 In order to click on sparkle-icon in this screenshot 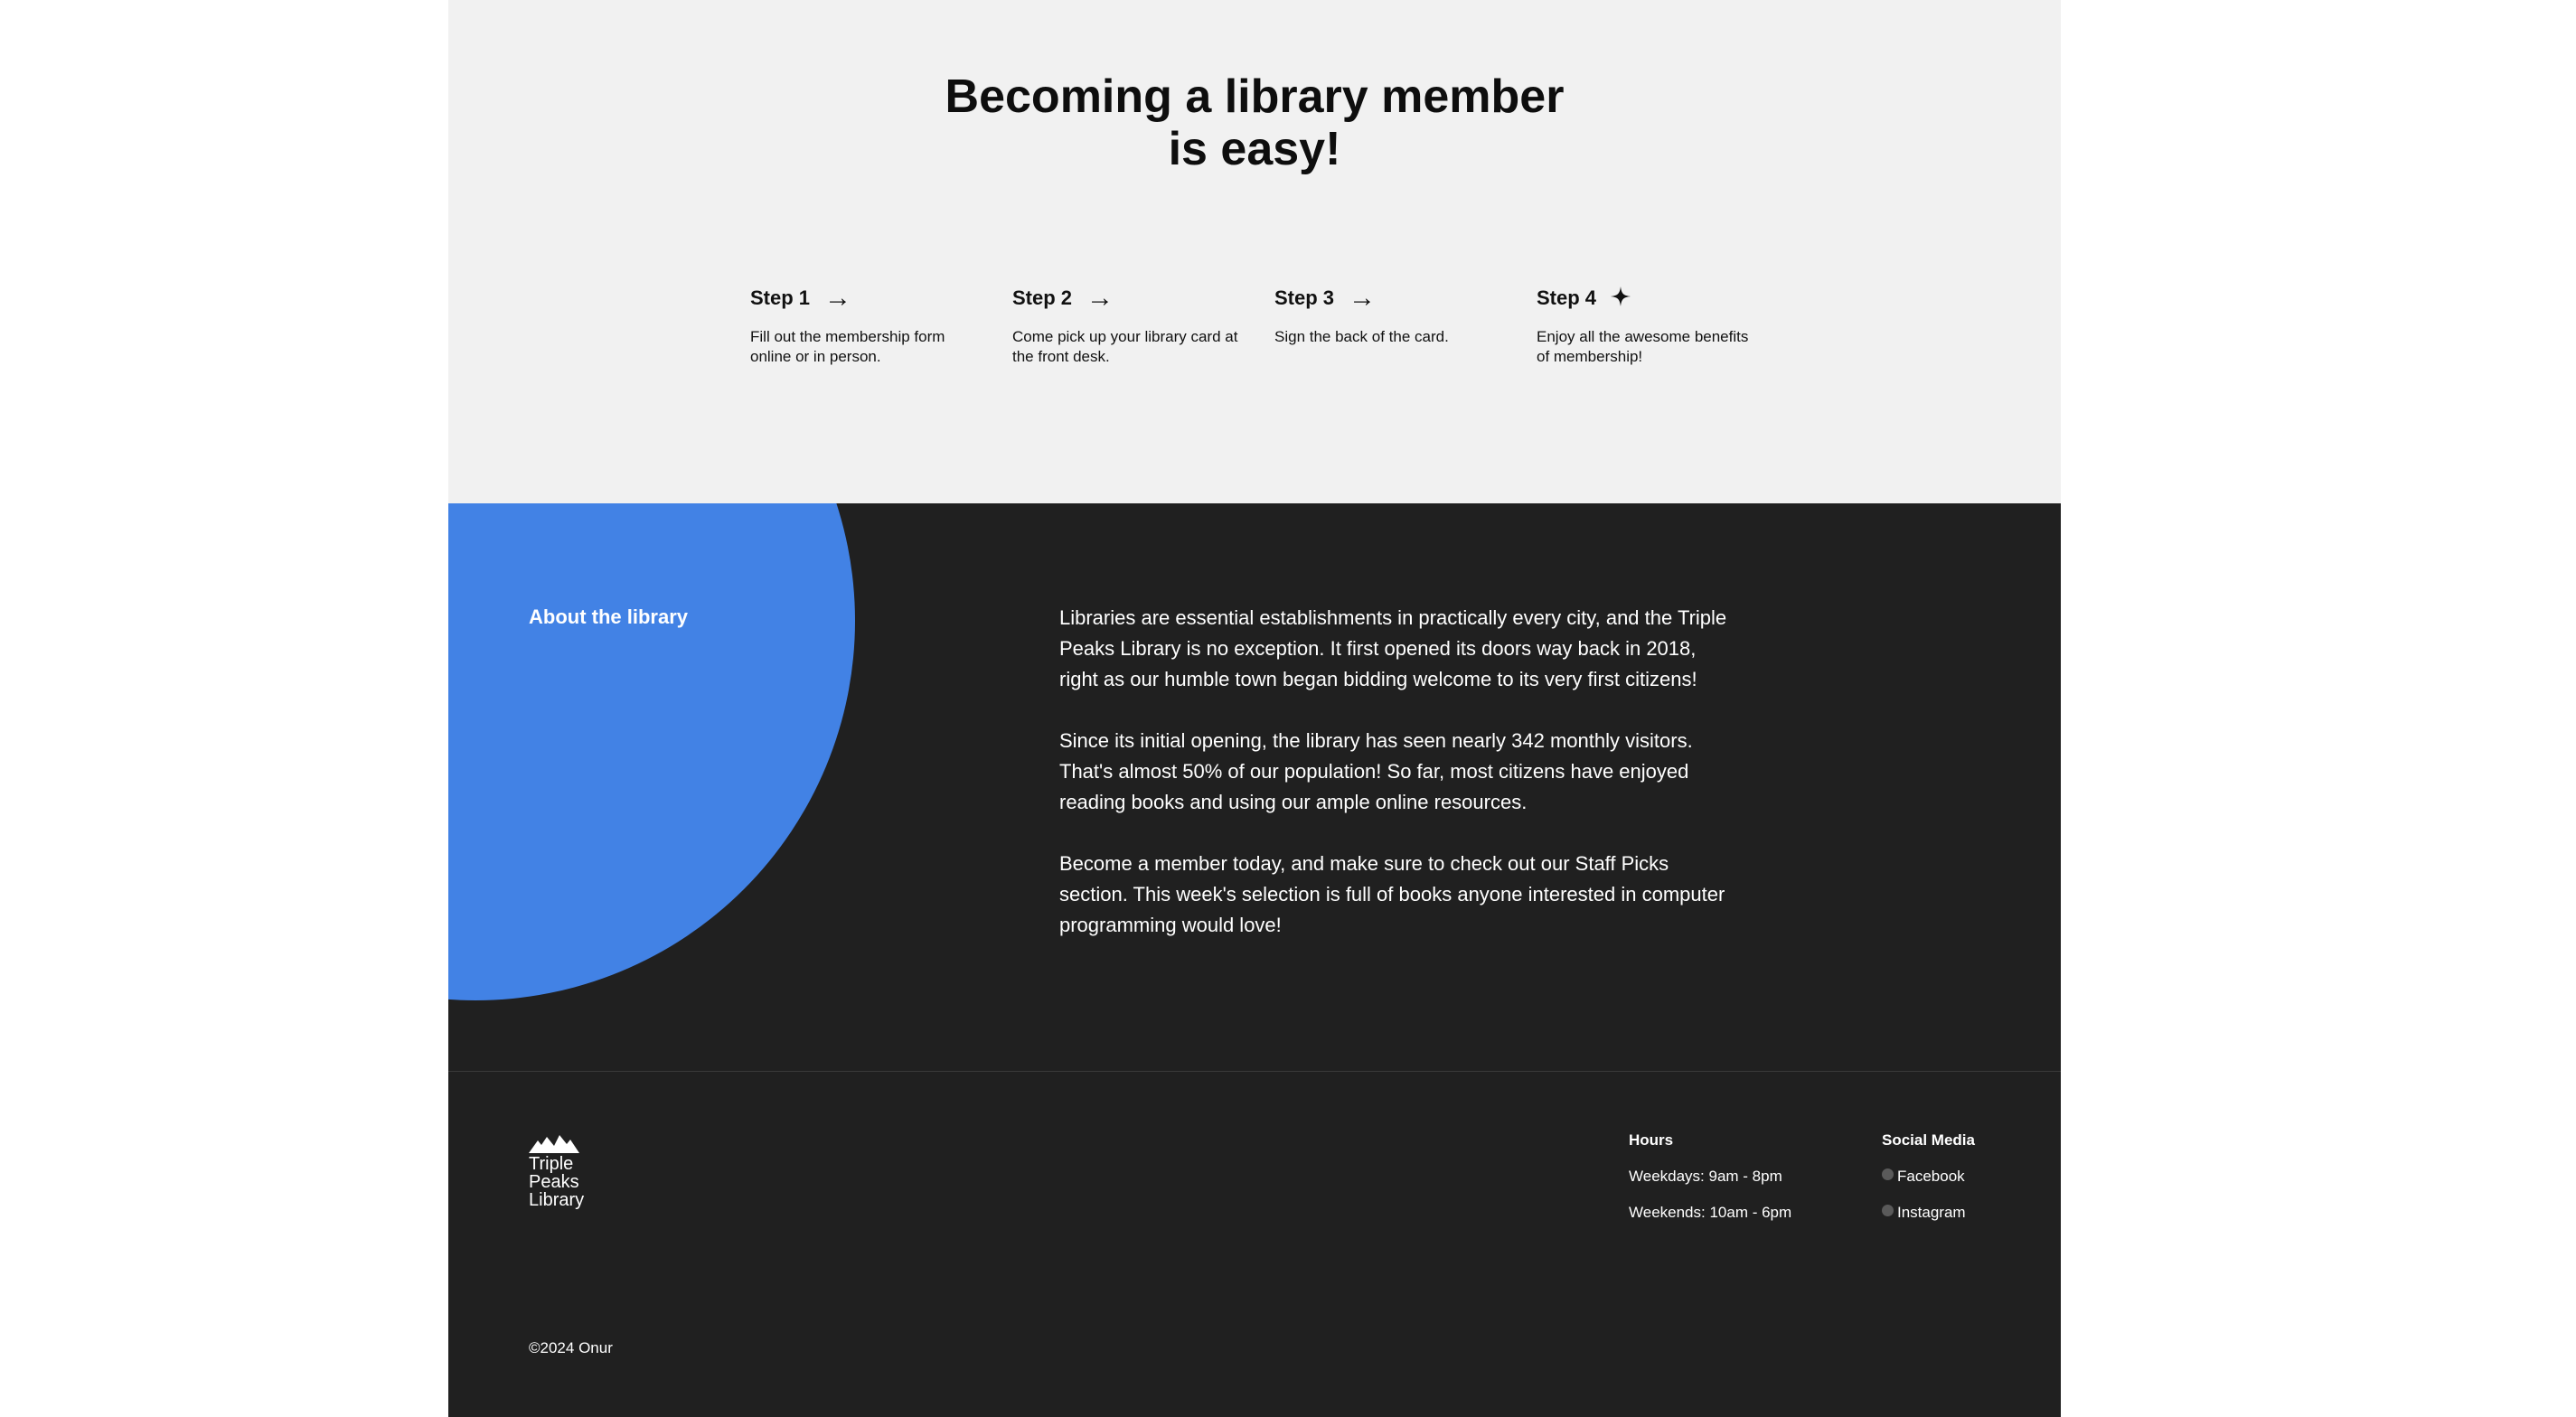, I will do `click(1621, 298)`.